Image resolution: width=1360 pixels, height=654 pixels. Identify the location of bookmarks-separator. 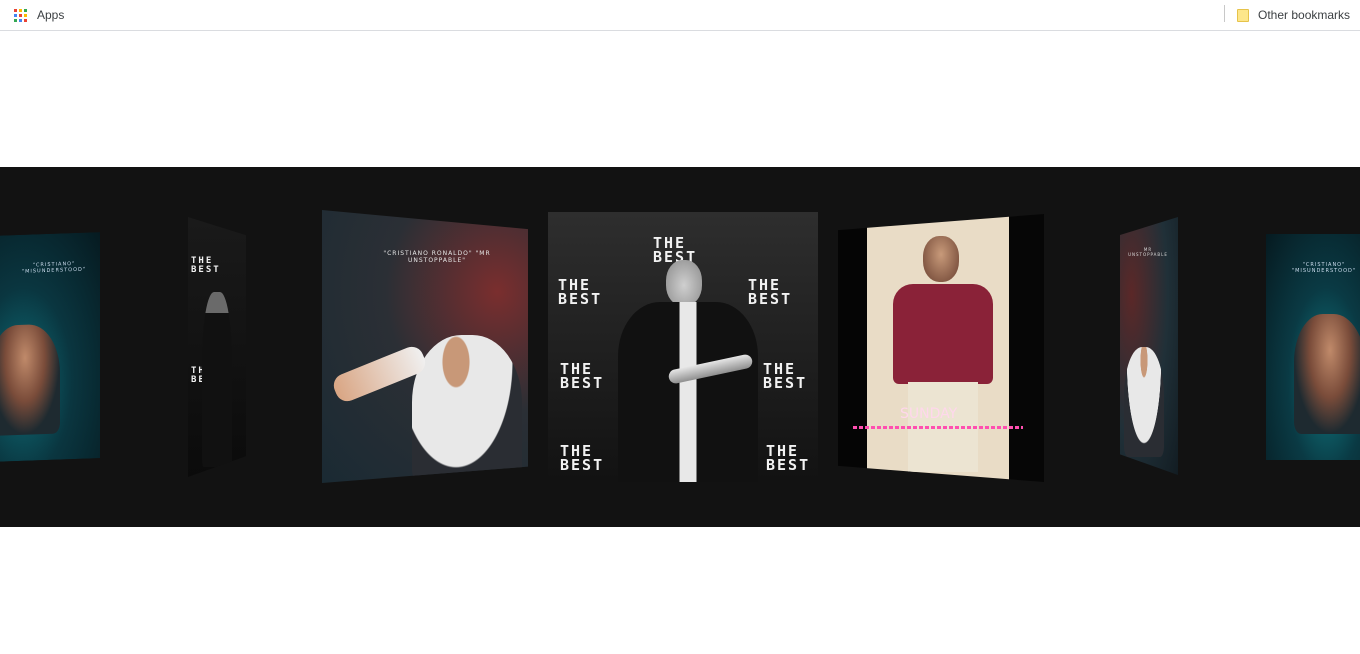
(1224, 13).